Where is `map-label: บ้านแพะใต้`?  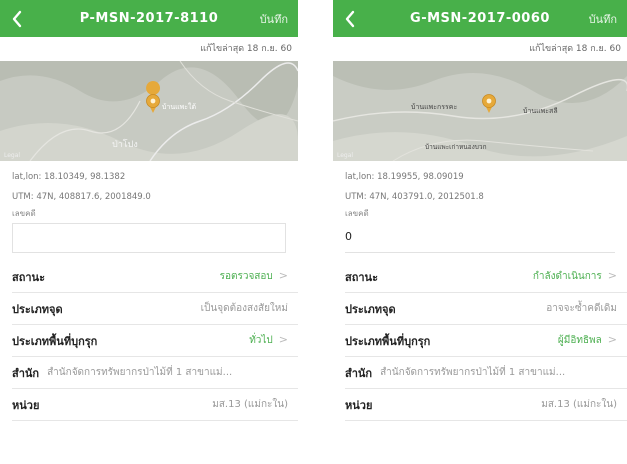 map-label: บ้านแพะใต้ is located at coordinates (179, 106).